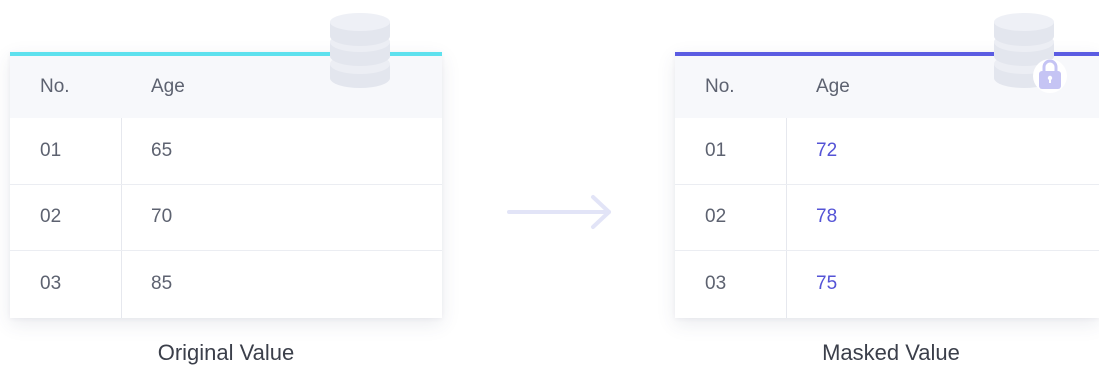 The height and width of the screenshot is (368, 1099). What do you see at coordinates (162, 284) in the screenshot?
I see `row-age: 85` at bounding box center [162, 284].